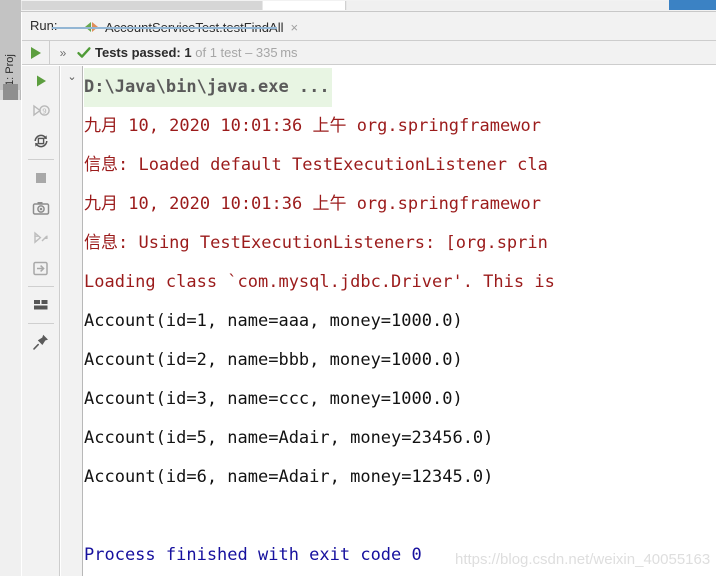 The image size is (716, 576). I want to click on console-line-text: Account(id=6, name=Adair, money=12345.0), so click(289, 477).